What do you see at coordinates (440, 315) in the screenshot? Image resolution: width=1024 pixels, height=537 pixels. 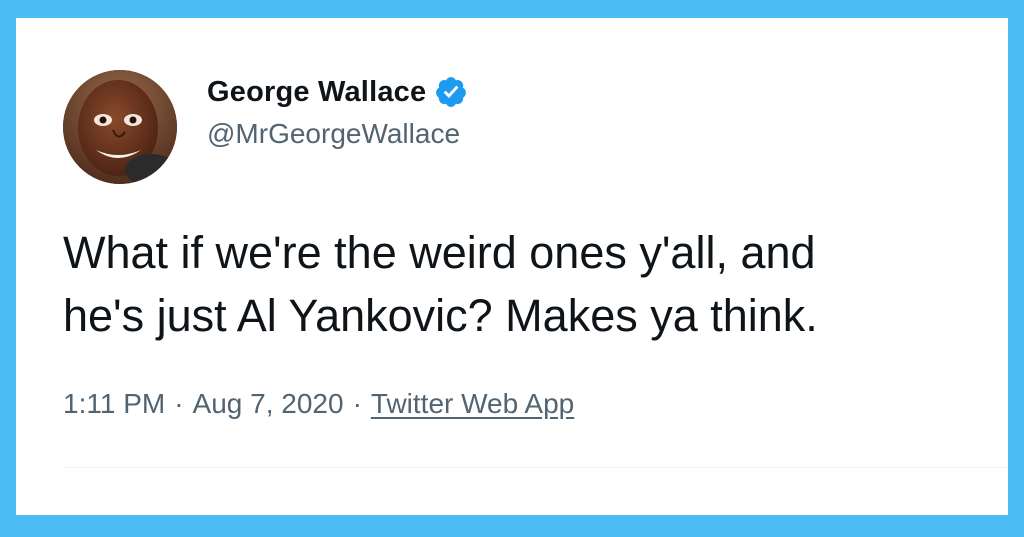 I see `tweet-text-line: he's just Al Yankovic? Makes ya think.` at bounding box center [440, 315].